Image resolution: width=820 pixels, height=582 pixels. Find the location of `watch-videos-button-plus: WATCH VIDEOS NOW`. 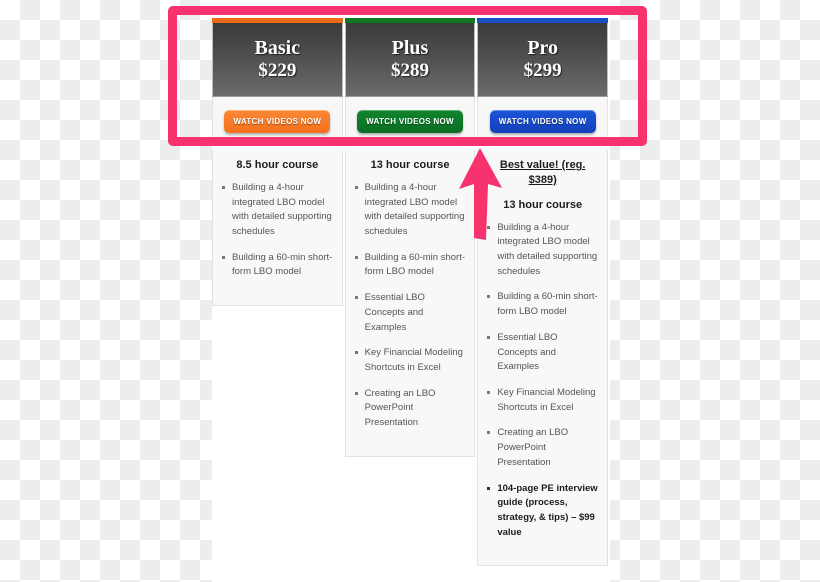

watch-videos-button-plus: WATCH VIDEOS NOW is located at coordinates (410, 121).